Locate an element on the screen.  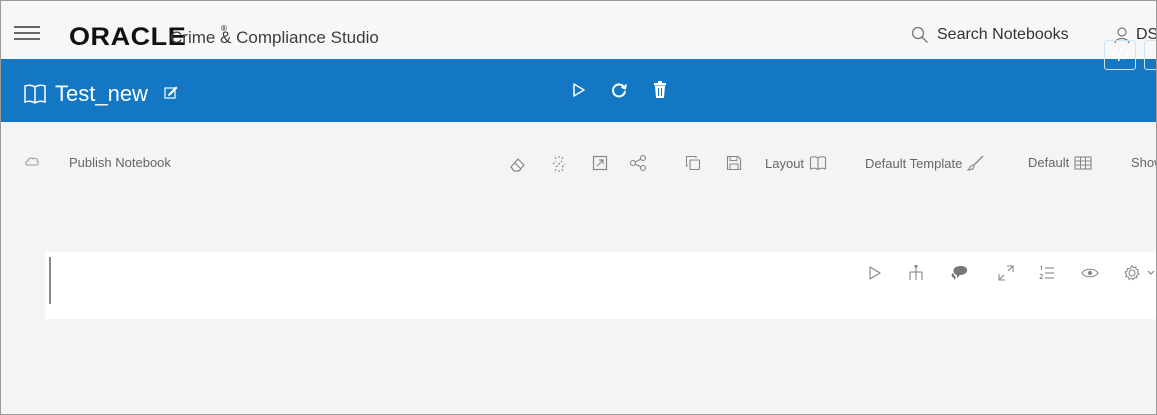
comments-button is located at coordinates (960, 273).